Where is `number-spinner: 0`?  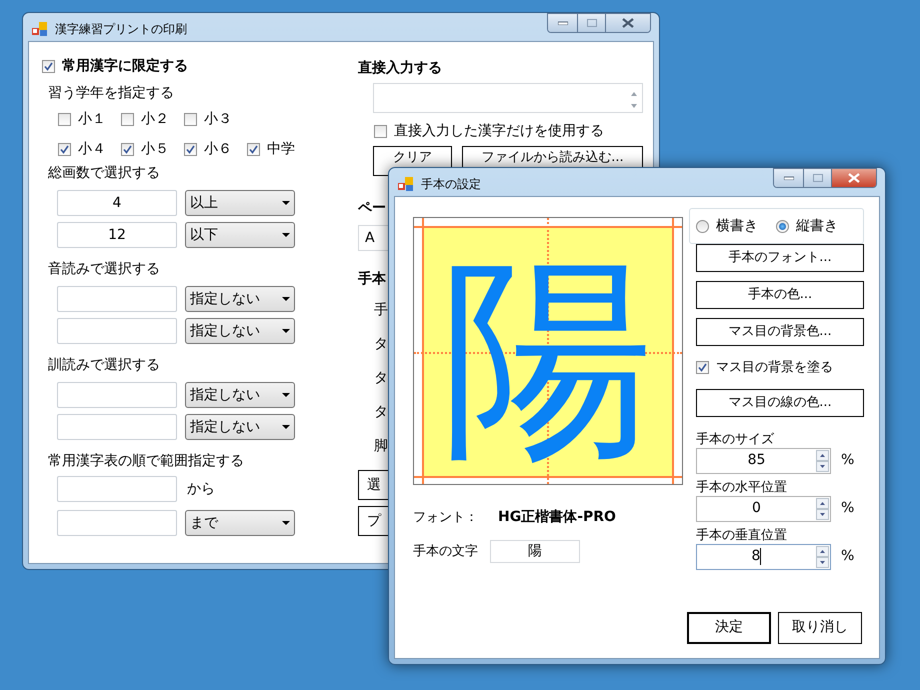 number-spinner: 0 is located at coordinates (763, 509).